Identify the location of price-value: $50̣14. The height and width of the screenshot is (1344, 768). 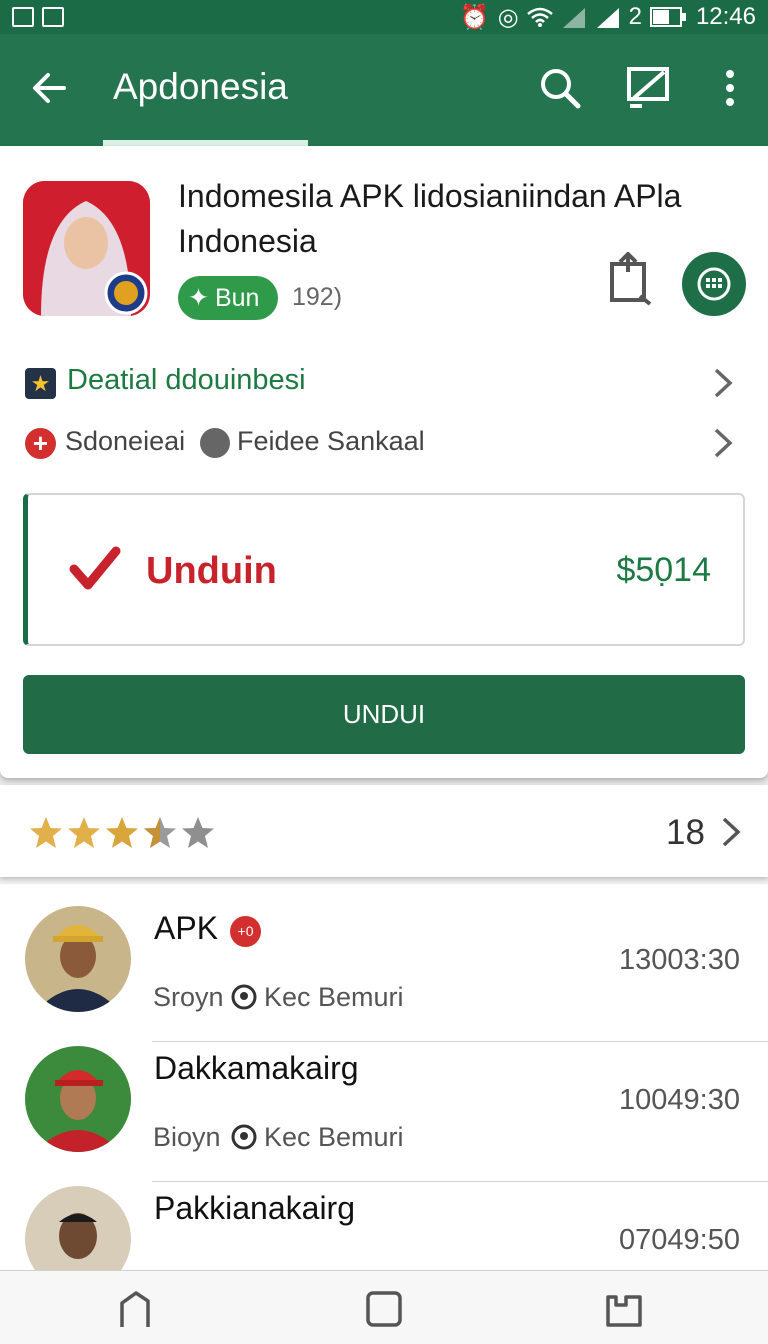
(663, 570).